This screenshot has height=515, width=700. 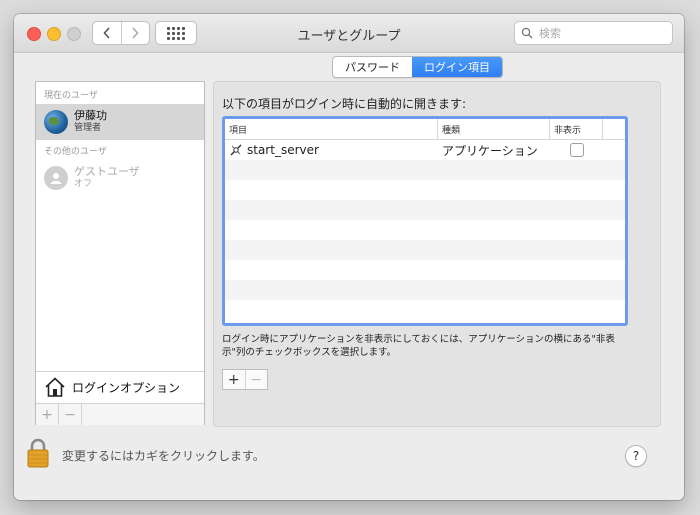 I want to click on house-icon, so click(x=55, y=387).